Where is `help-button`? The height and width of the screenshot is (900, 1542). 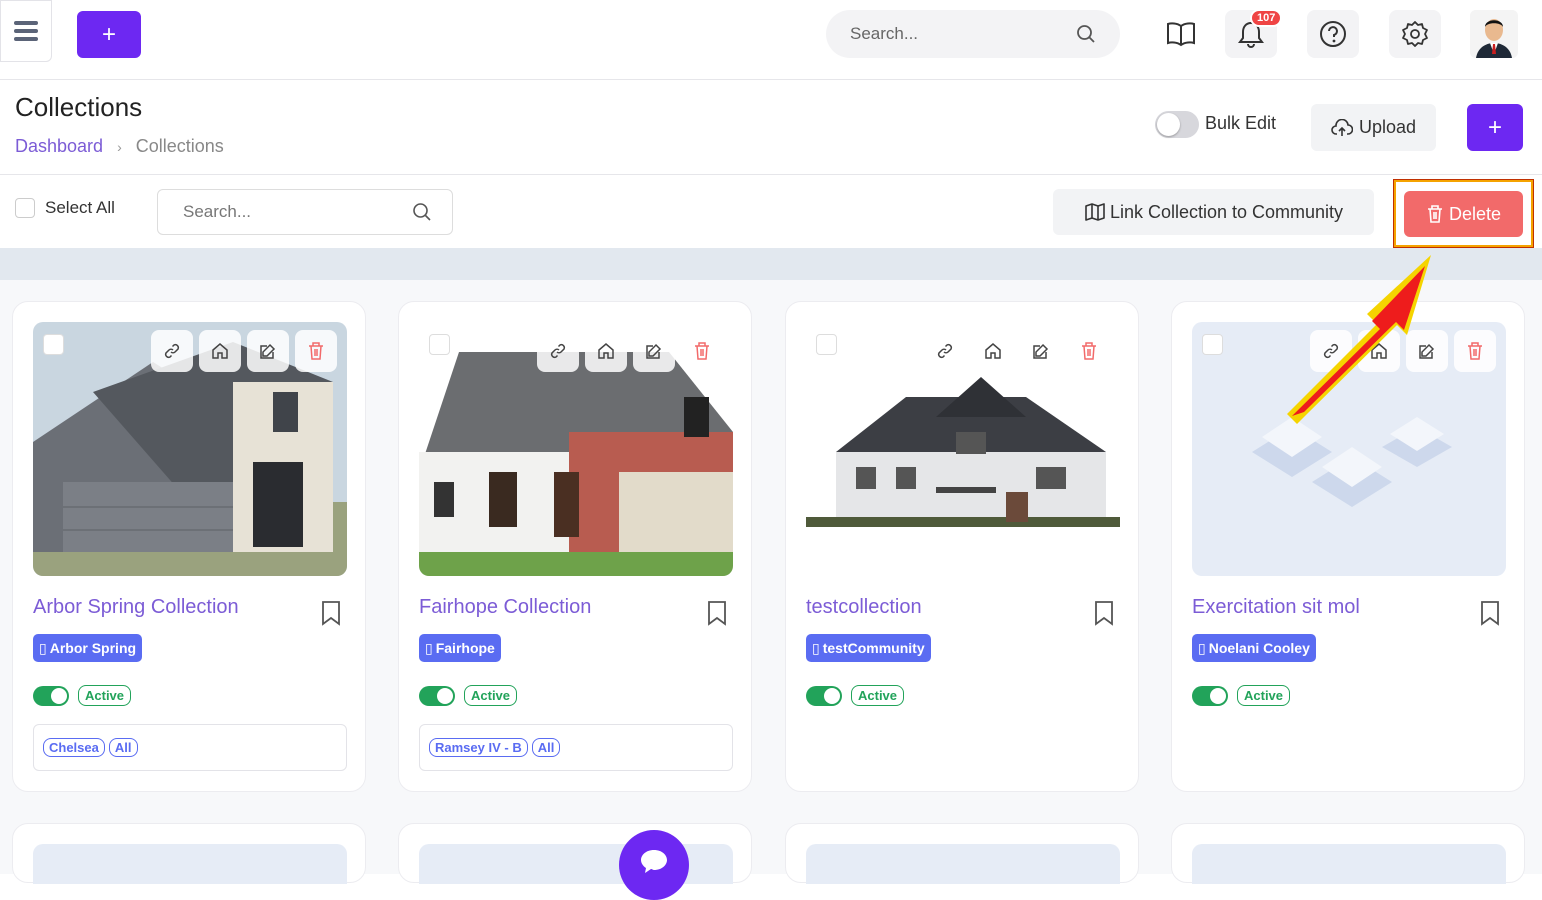
help-button is located at coordinates (1333, 34).